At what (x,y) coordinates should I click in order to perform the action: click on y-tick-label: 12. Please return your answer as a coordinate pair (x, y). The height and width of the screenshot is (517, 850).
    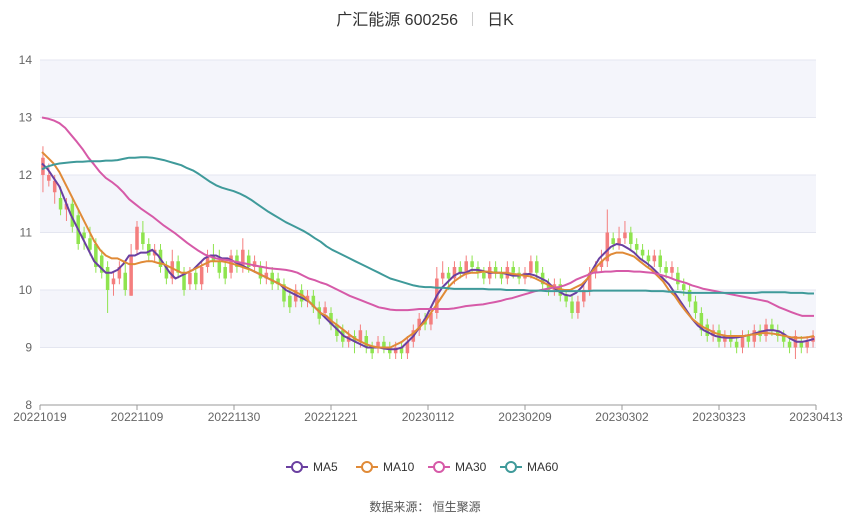
    Looking at the image, I should click on (26, 175).